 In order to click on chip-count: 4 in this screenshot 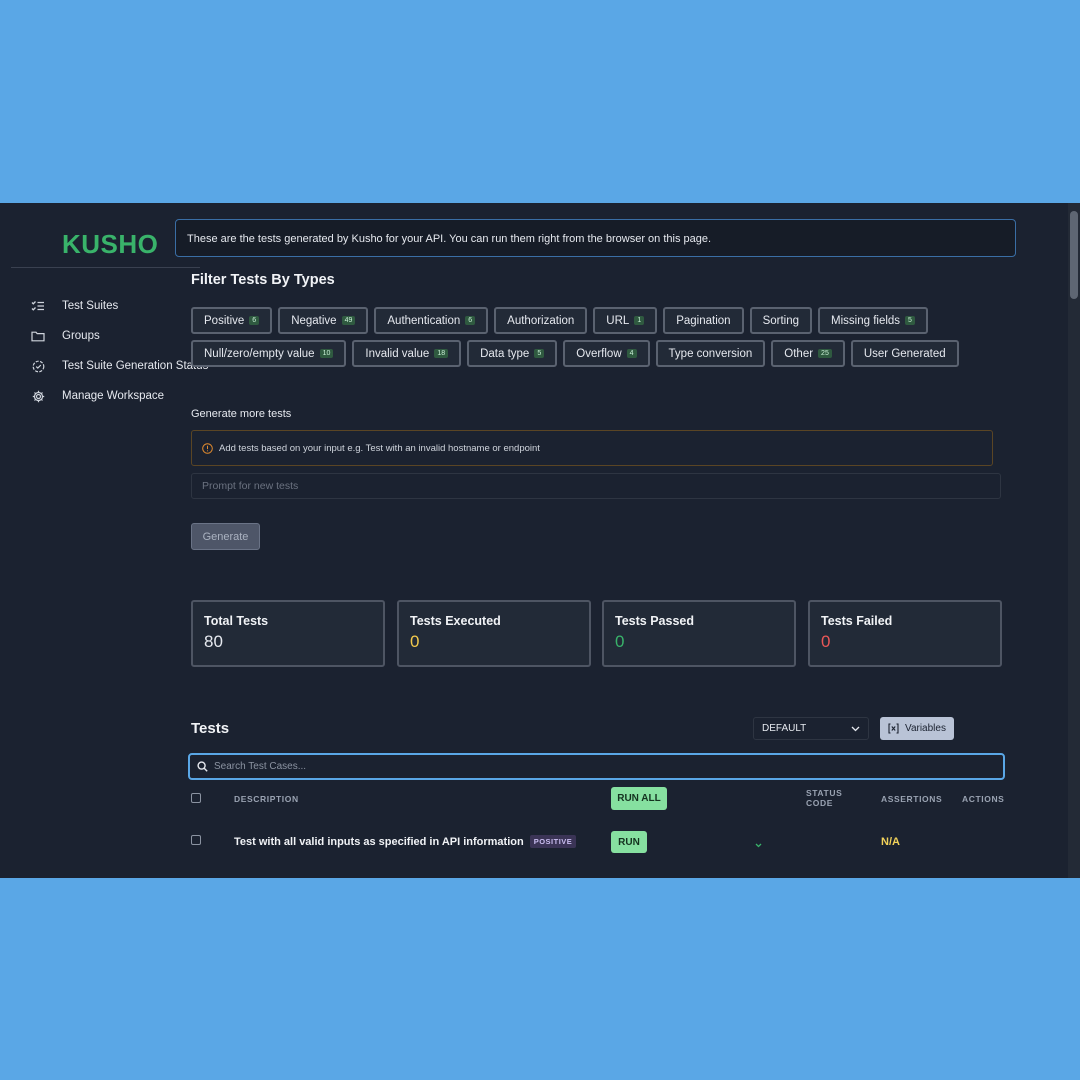, I will do `click(631, 353)`.